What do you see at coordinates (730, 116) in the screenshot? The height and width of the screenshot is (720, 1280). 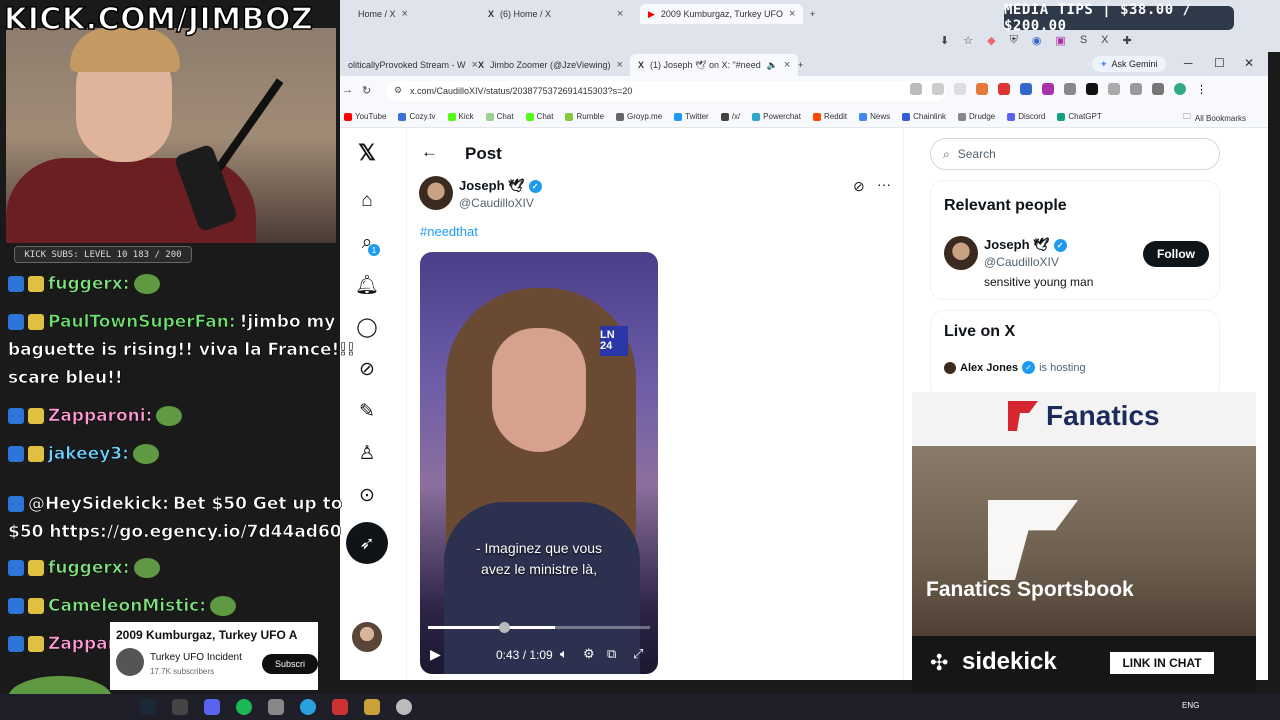 I see `bookmark-item: /x/` at bounding box center [730, 116].